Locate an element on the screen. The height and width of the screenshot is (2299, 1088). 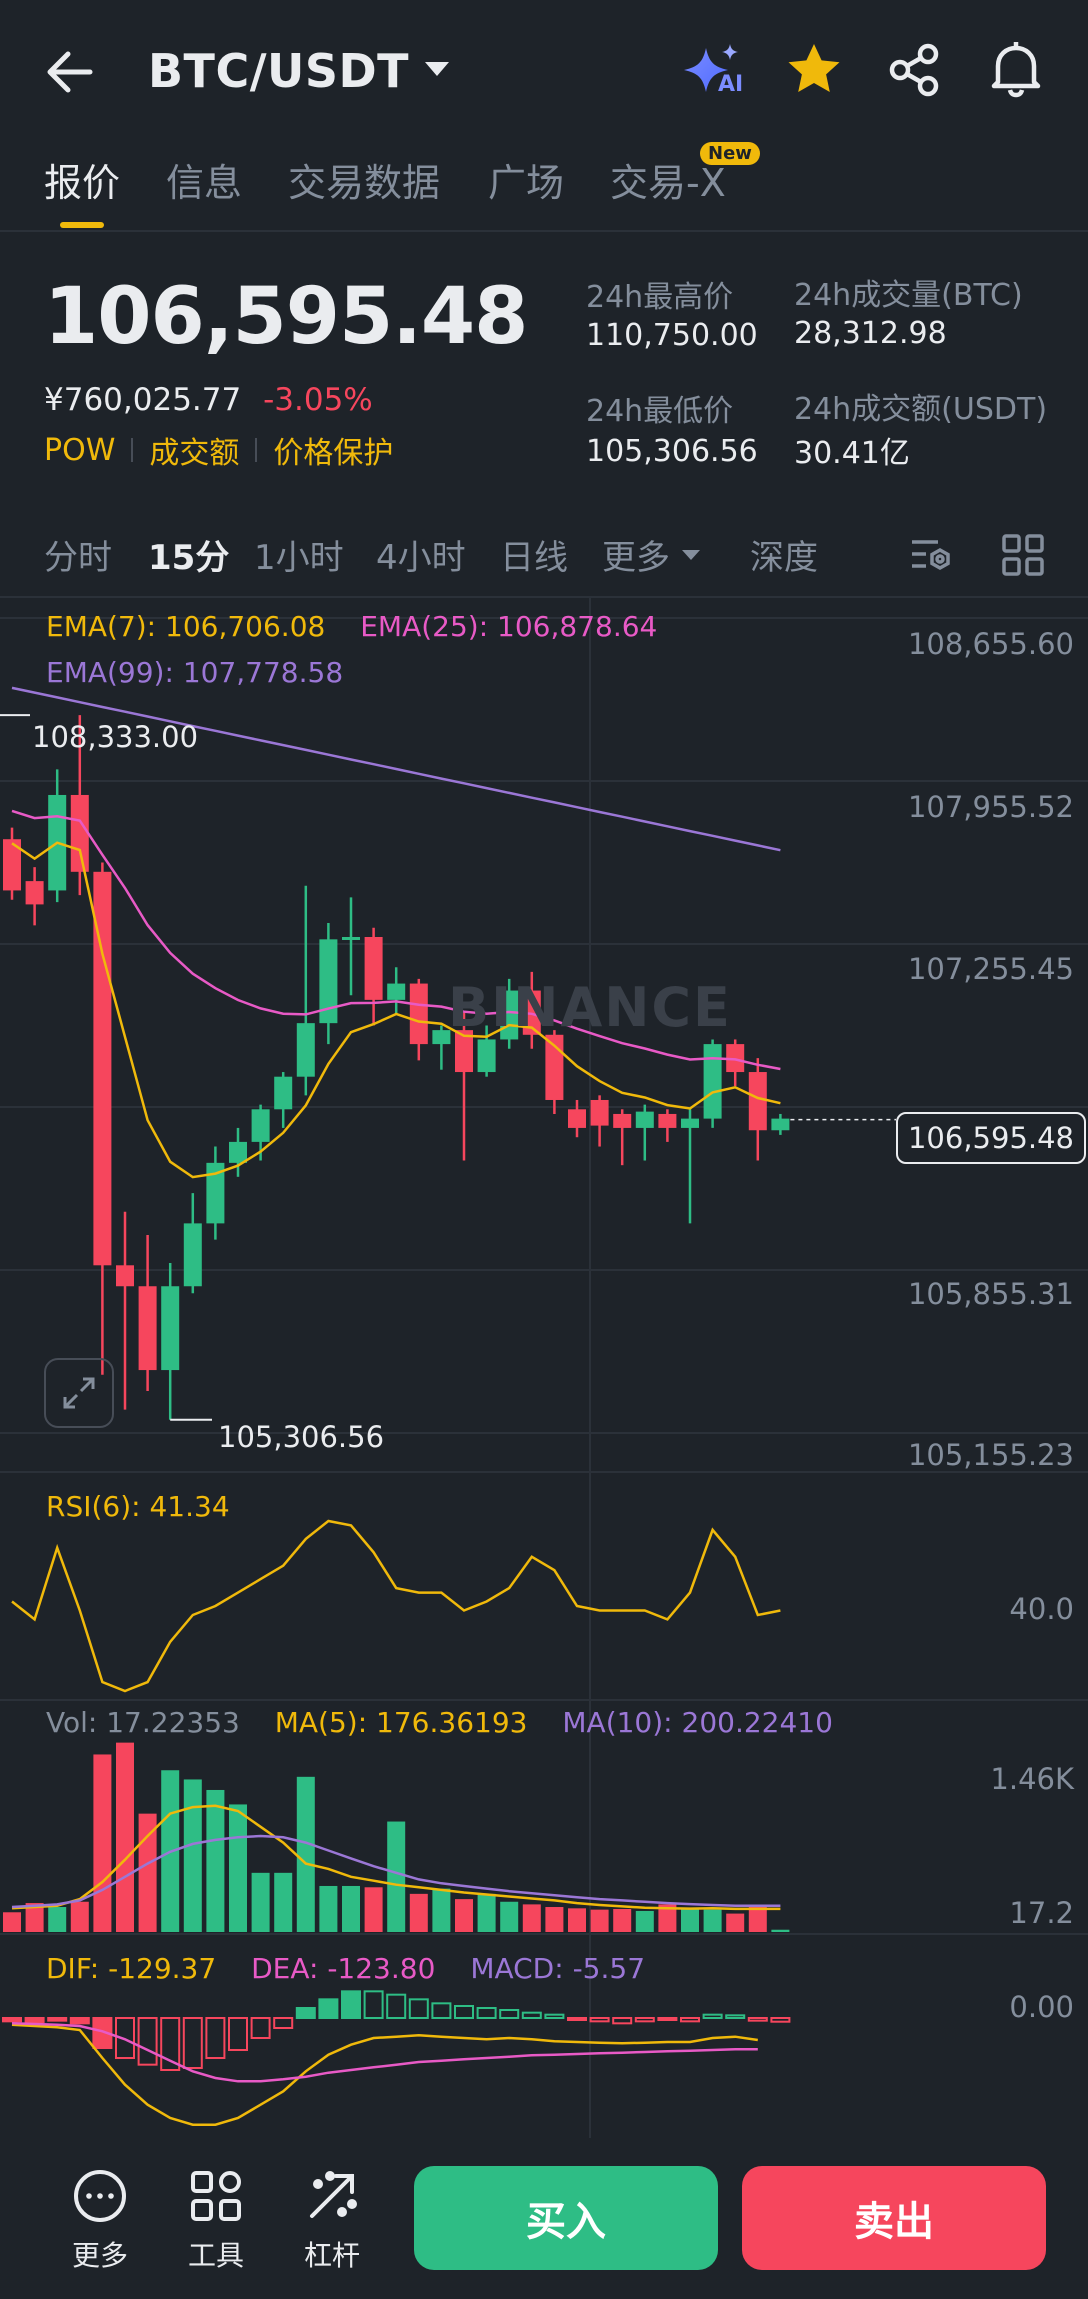
interval-depth: 深度 is located at coordinates (784, 554).